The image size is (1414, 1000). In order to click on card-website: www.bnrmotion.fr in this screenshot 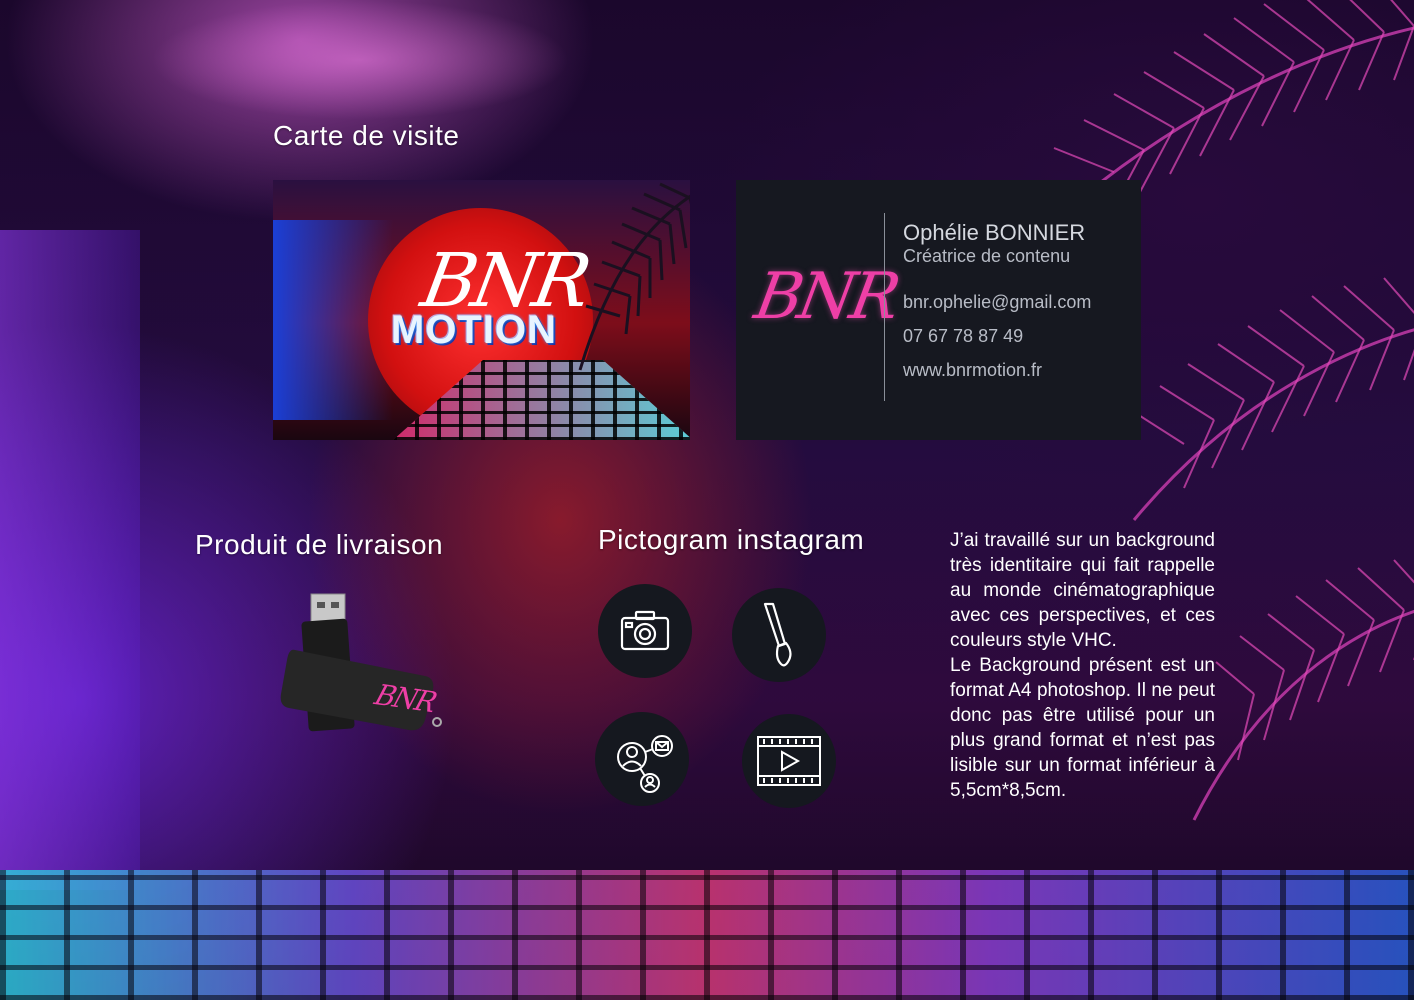, I will do `click(973, 370)`.